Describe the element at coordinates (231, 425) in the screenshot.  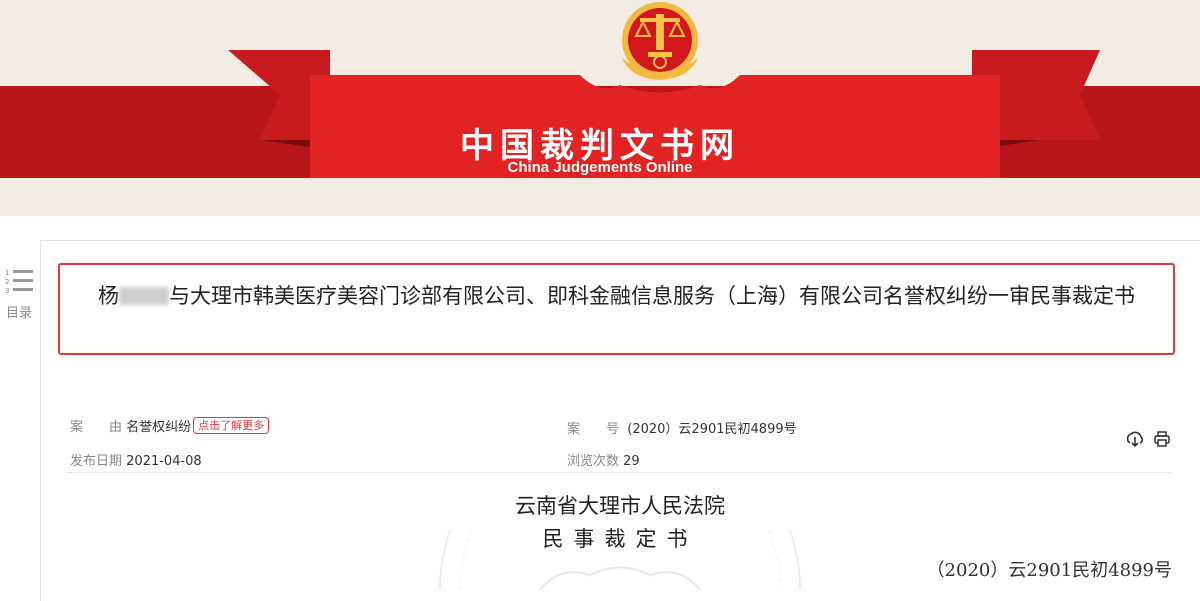
I see `learn-more-button: 点击了解更多` at that location.